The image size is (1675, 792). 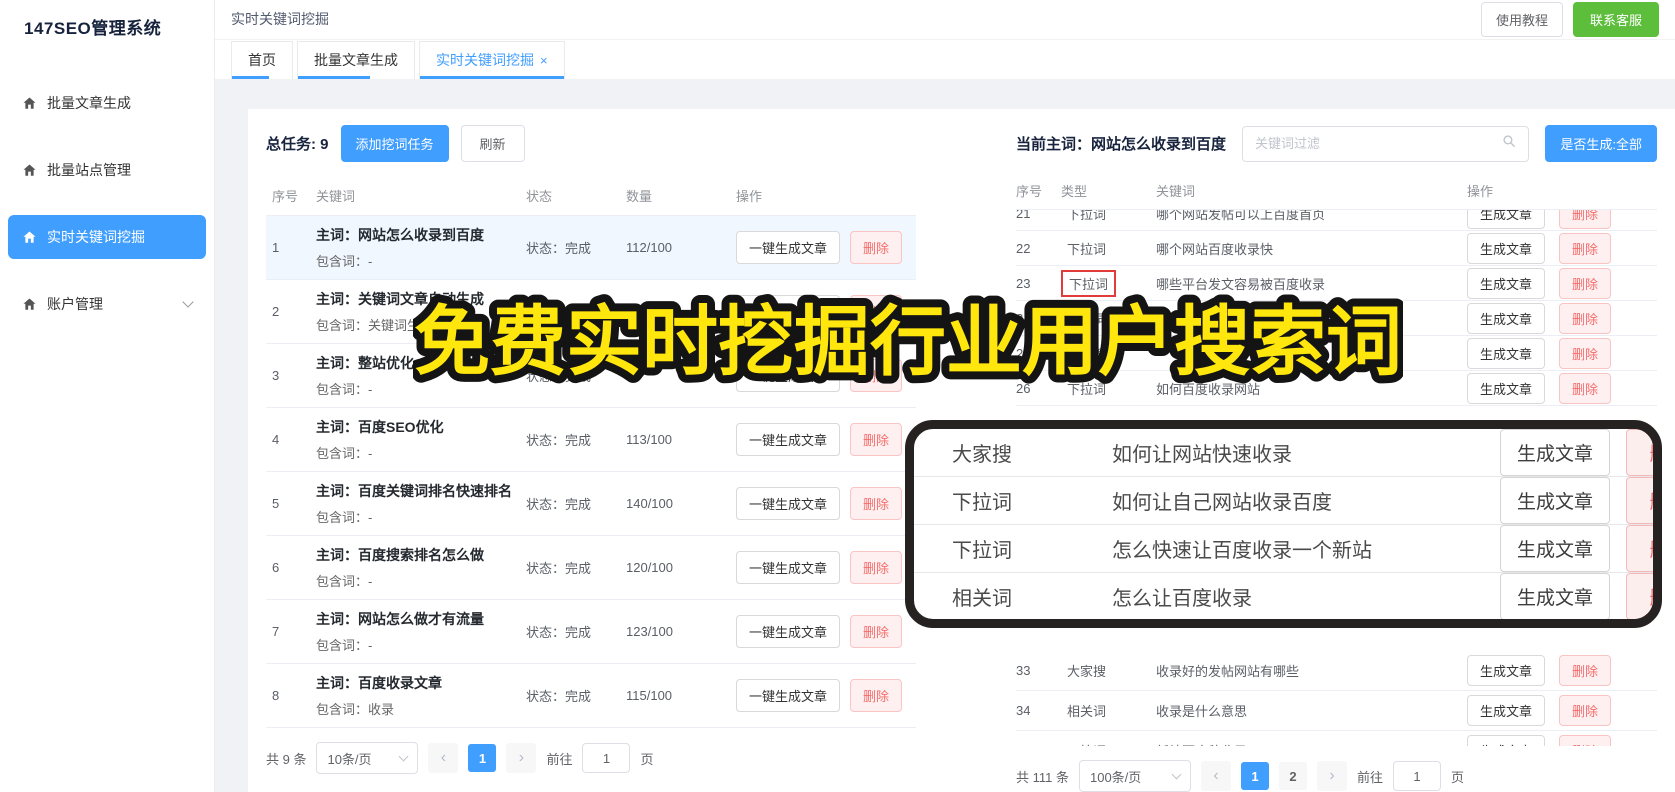 What do you see at coordinates (591, 143) in the screenshot?
I see `tasks-panel-header: 总任务: 9 添加挖词任务 刷新` at bounding box center [591, 143].